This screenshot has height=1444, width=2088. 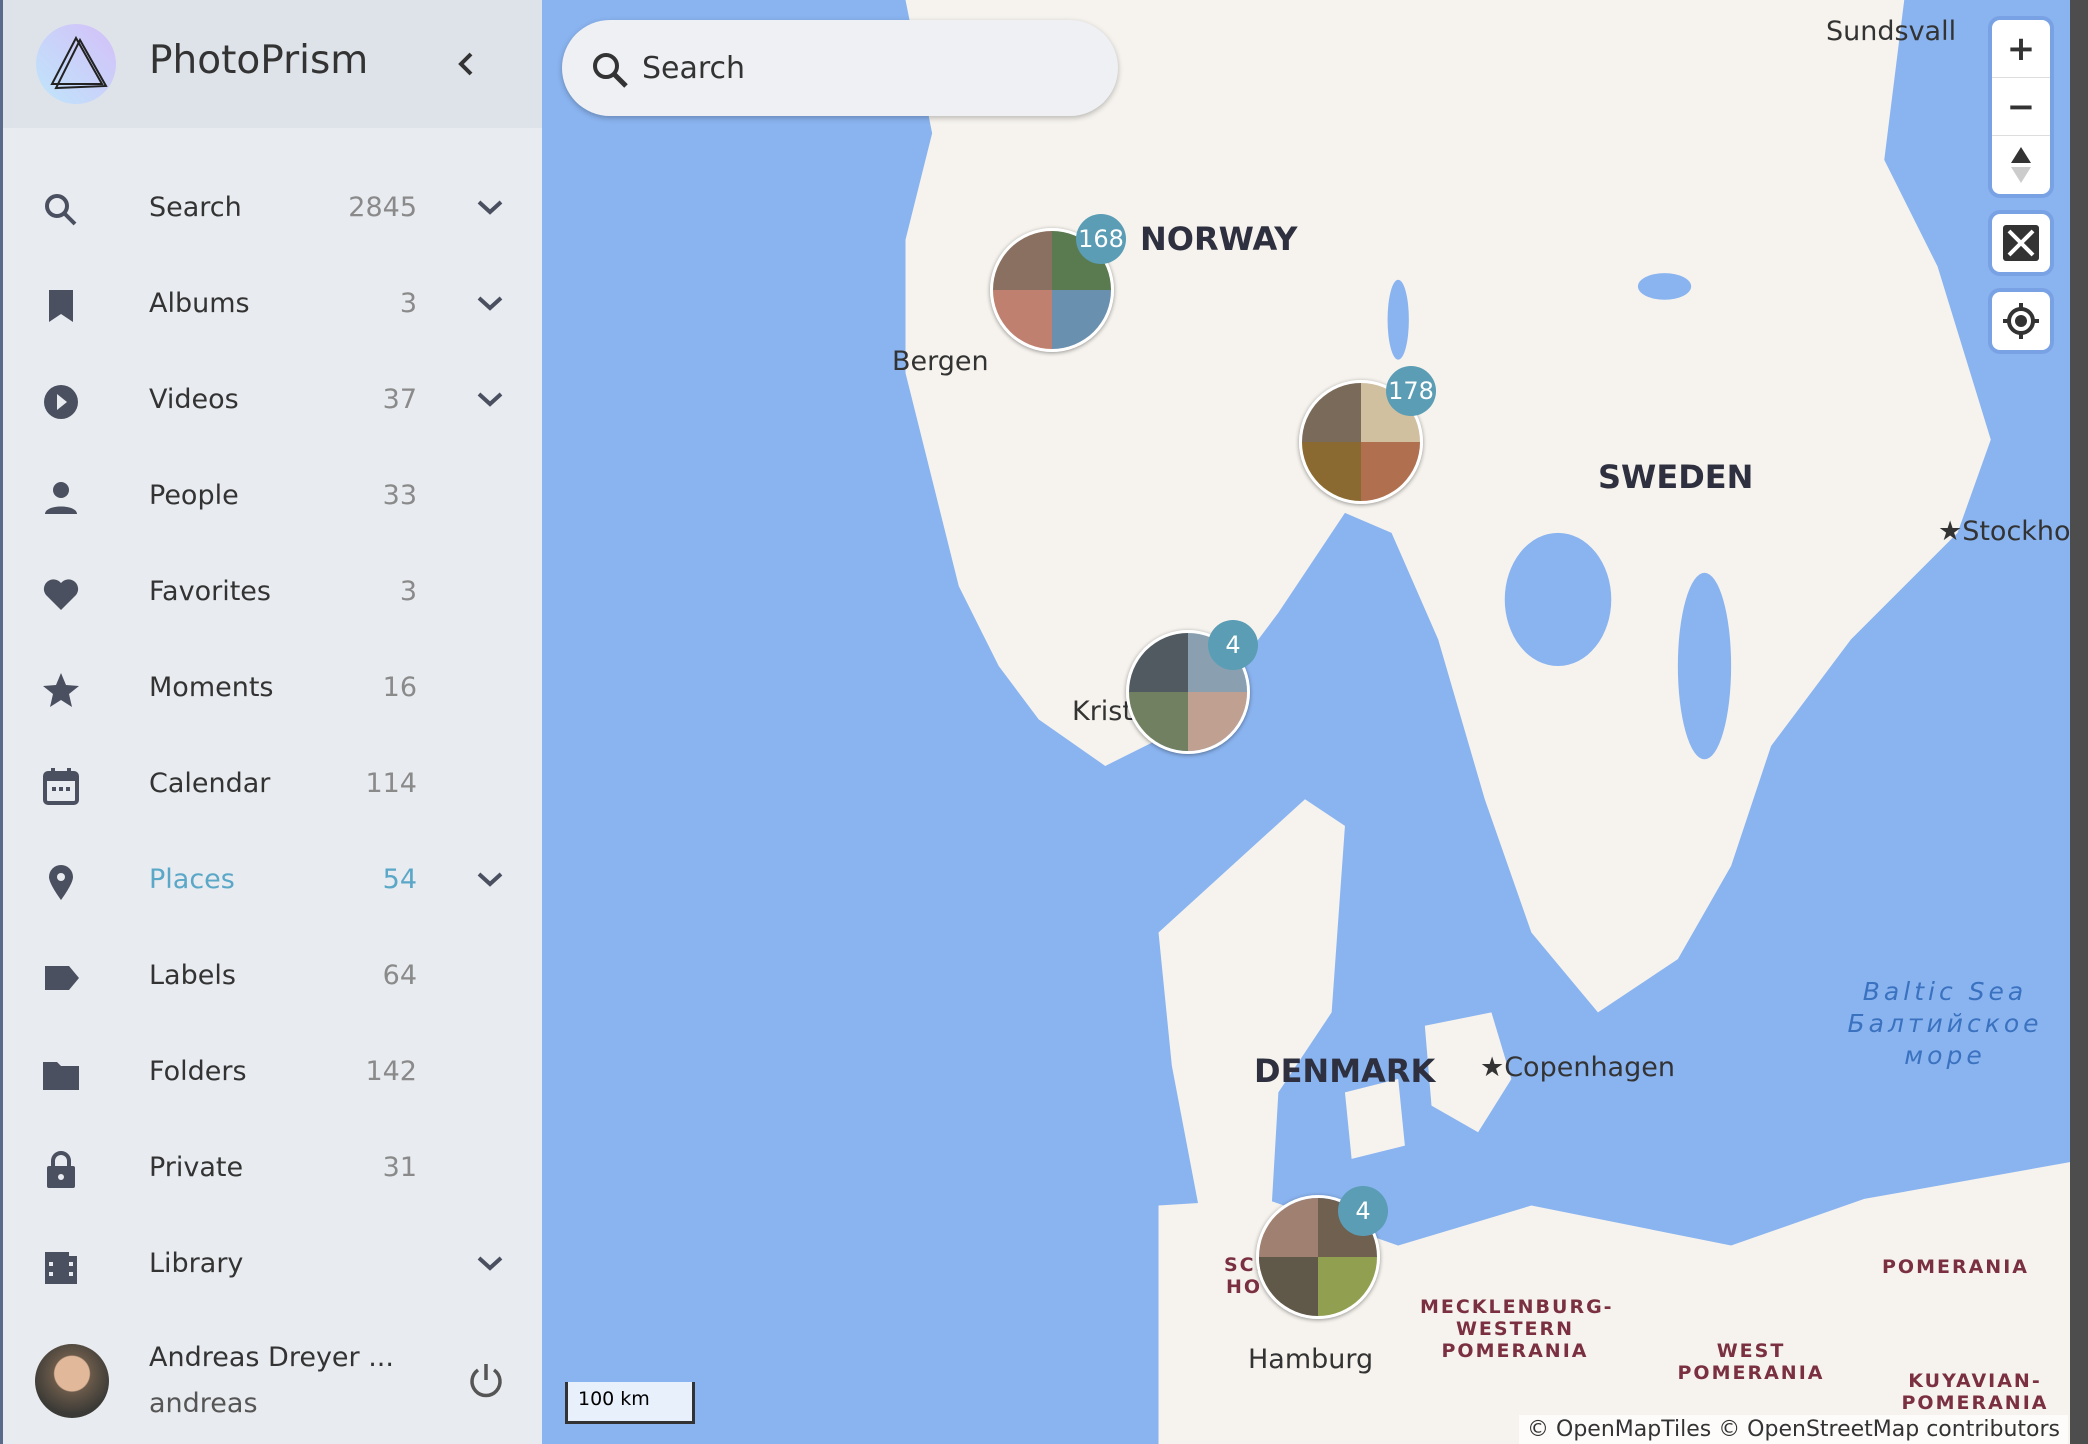 I want to click on cluster-count-badge: 168, so click(x=1101, y=239).